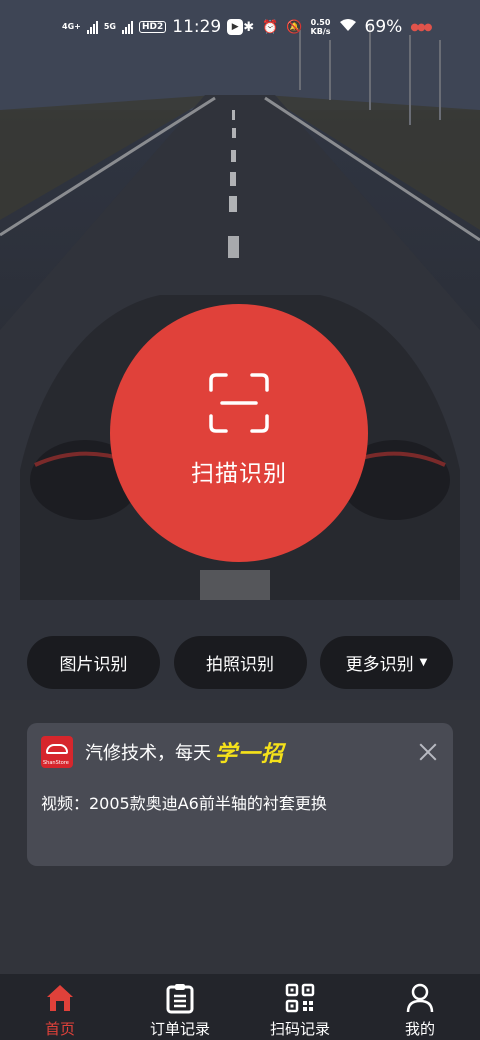 This screenshot has height=1040, width=480. What do you see at coordinates (383, 27) in the screenshot?
I see `battery-percent: 69%` at bounding box center [383, 27].